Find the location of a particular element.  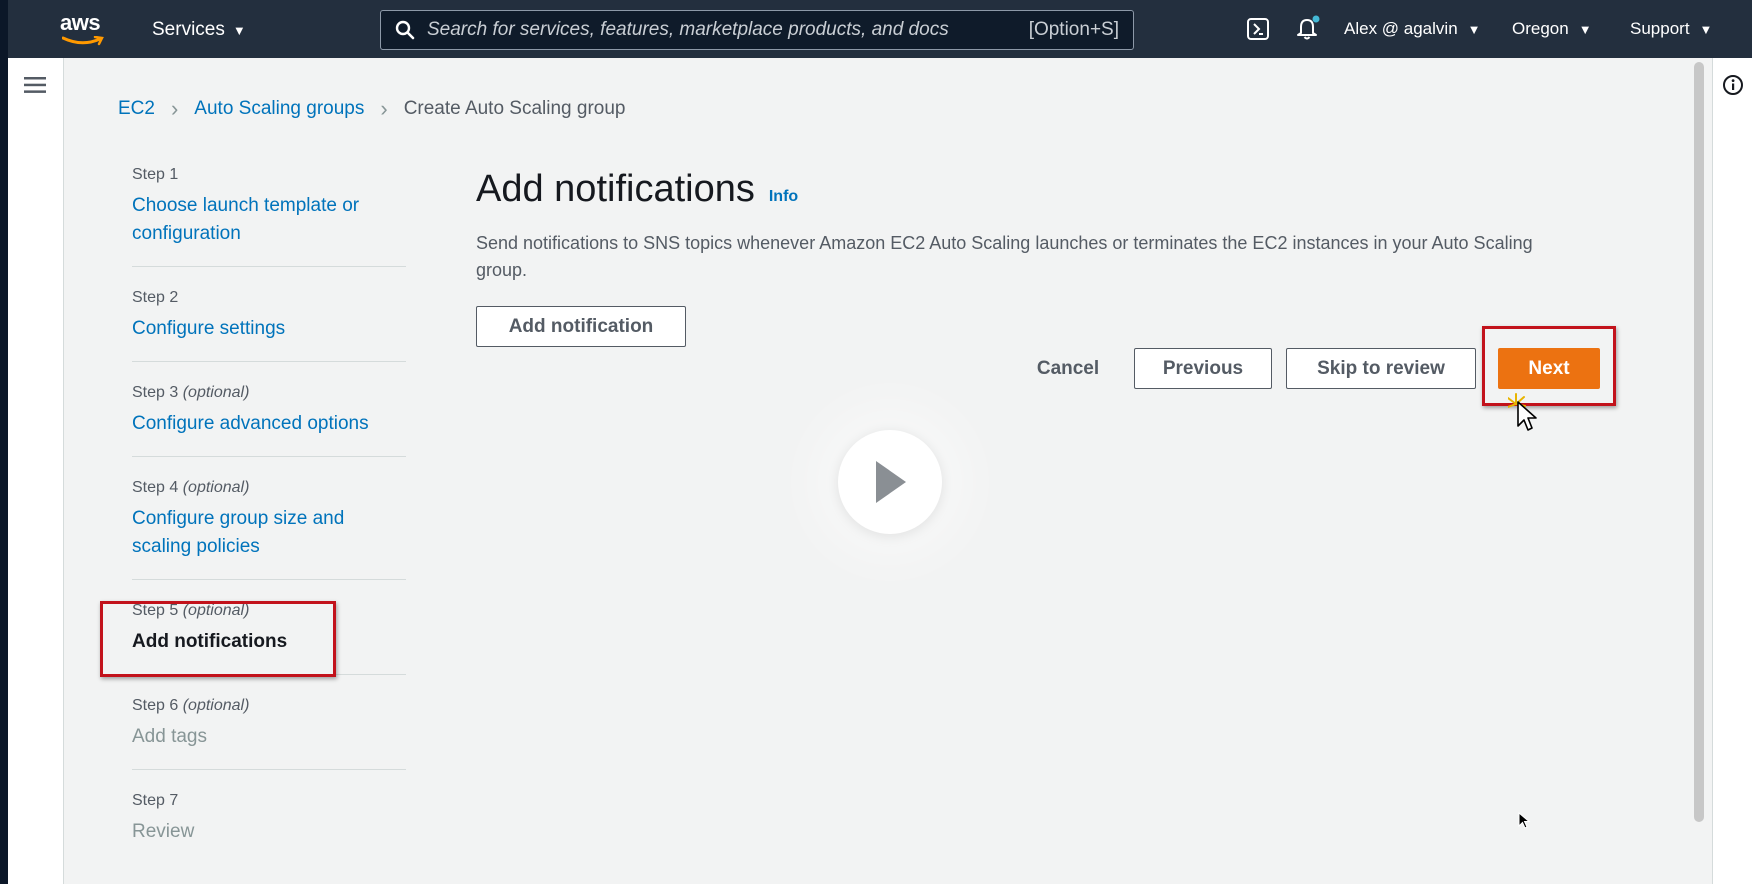

wizard-step-2: Step 2 Configure settings is located at coordinates (269, 325).